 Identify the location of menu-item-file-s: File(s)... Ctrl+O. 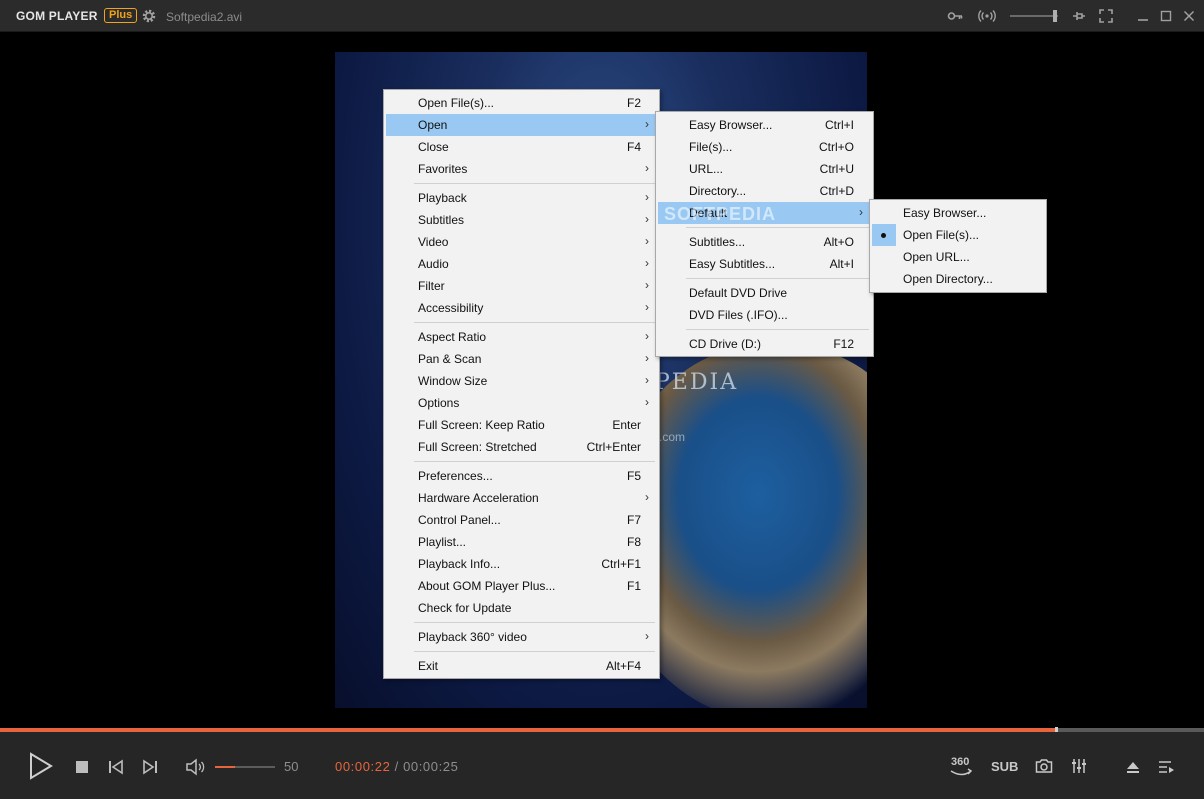
(764, 147).